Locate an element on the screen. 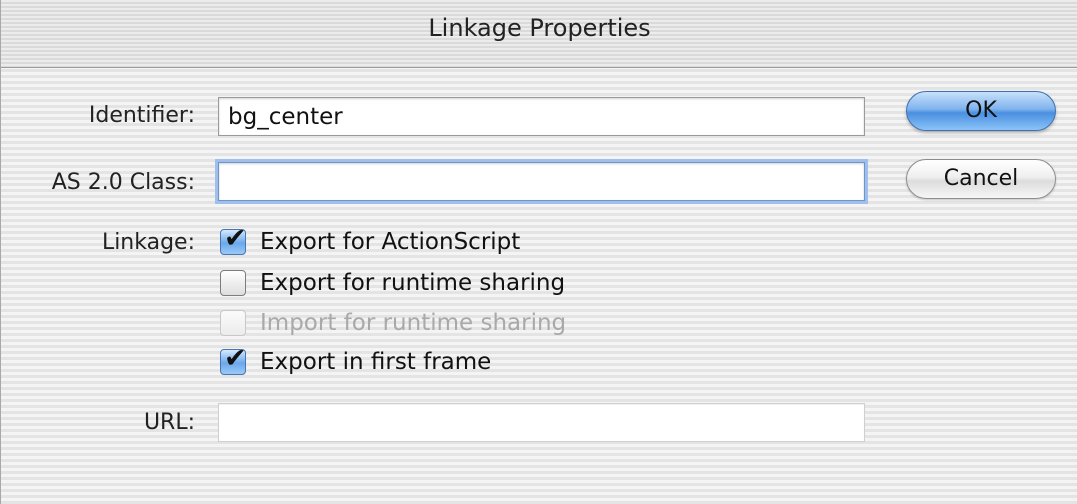  export-for-actionscript-option: ✔ Export for ActionScript is located at coordinates (370, 241).